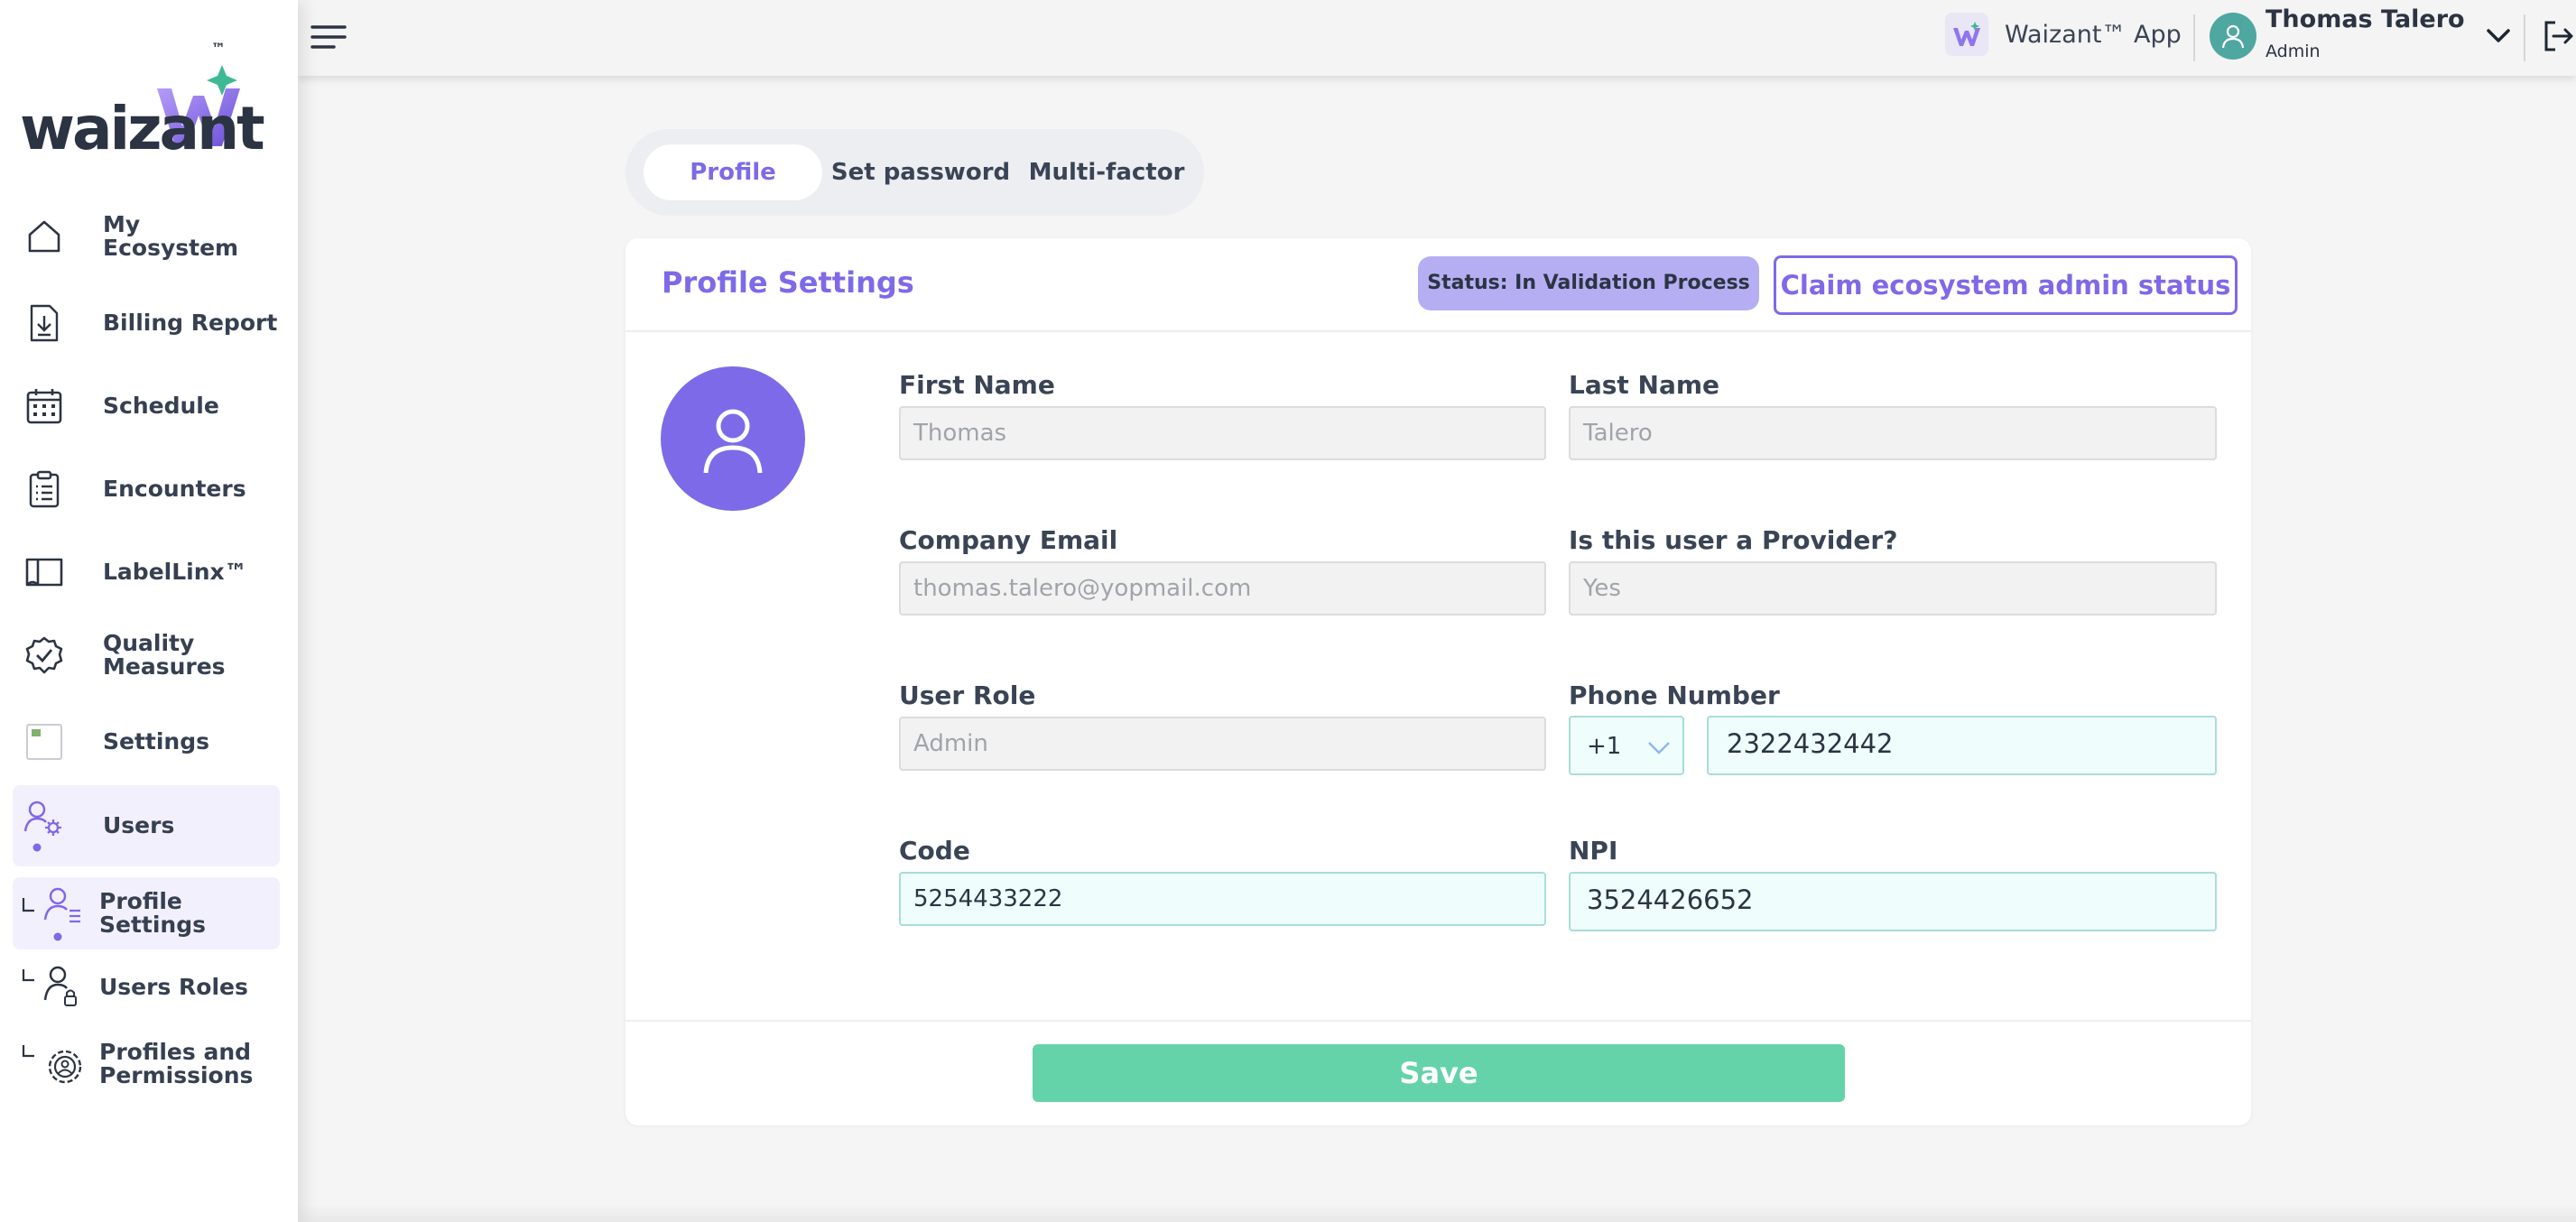  I want to click on sidebar-subitem-users-roles: Users Roles, so click(146, 987).